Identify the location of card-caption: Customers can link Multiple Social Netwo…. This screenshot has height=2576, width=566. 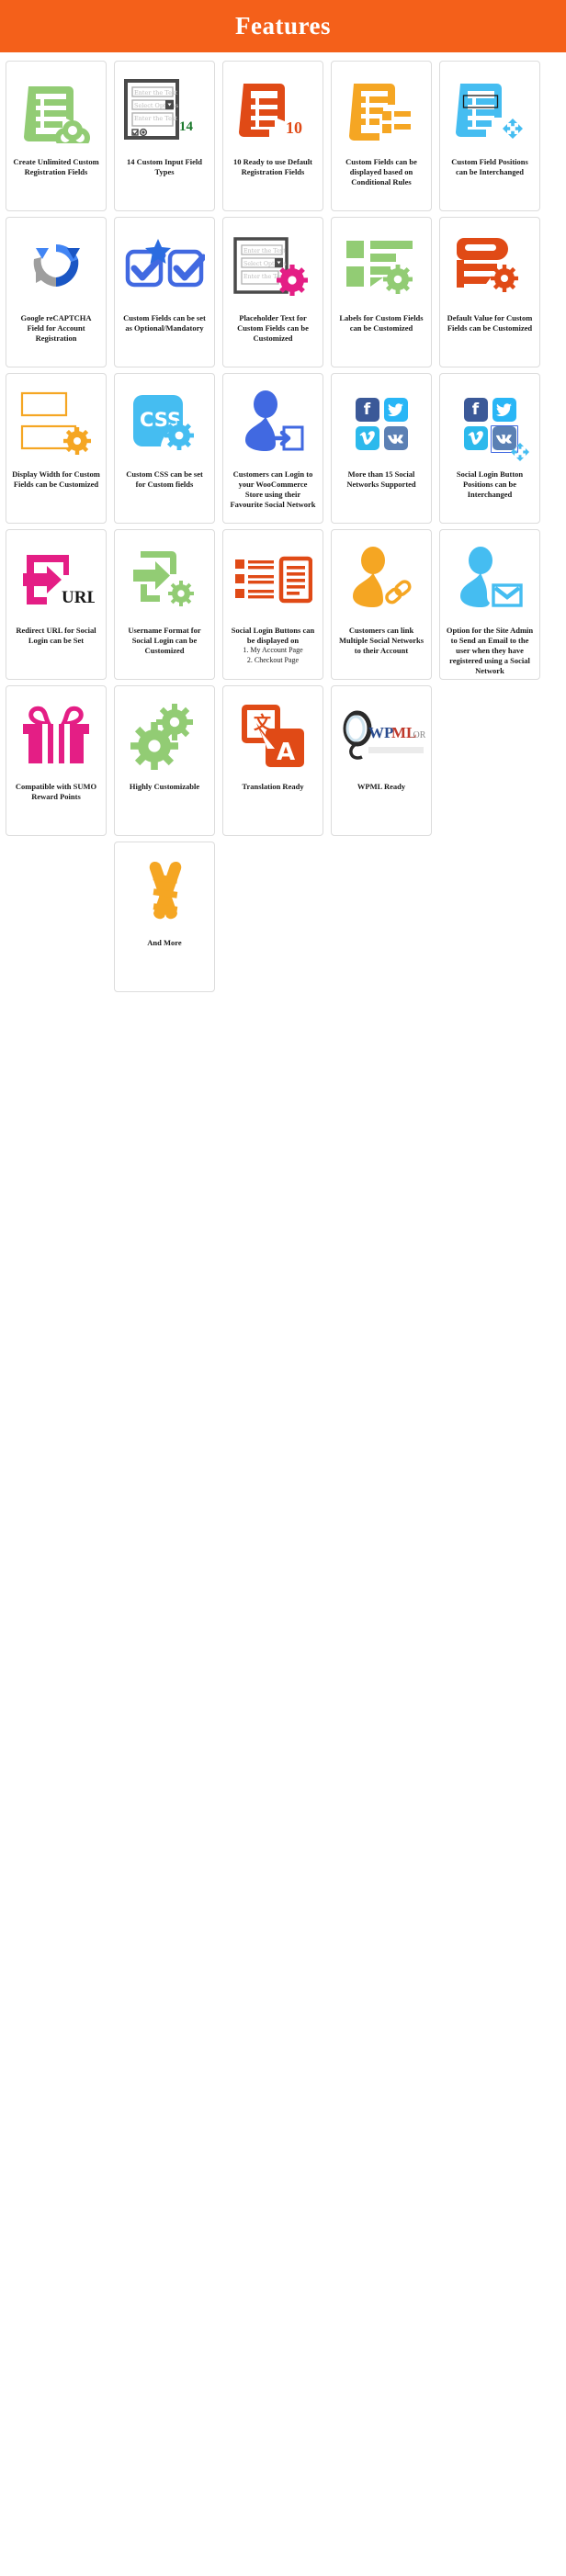
(381, 640).